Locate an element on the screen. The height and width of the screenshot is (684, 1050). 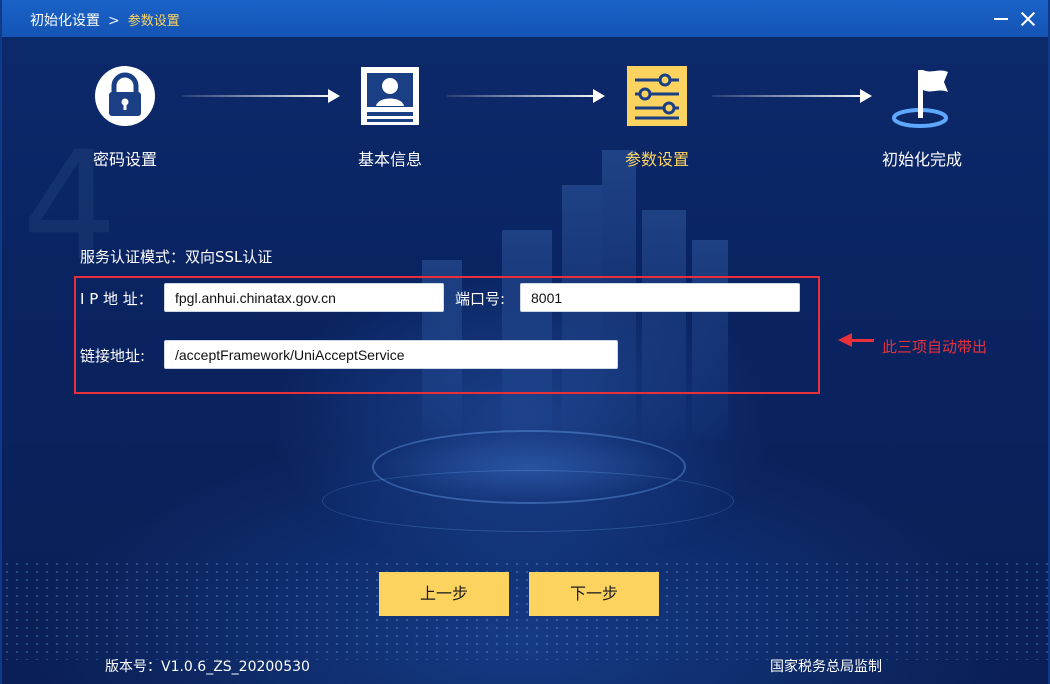
id-card-icon is located at coordinates (390, 96).